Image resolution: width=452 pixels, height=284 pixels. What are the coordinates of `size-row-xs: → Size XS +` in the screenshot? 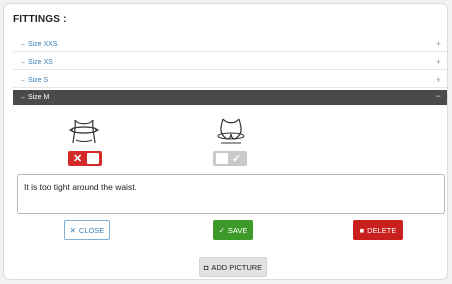 It's located at (230, 62).